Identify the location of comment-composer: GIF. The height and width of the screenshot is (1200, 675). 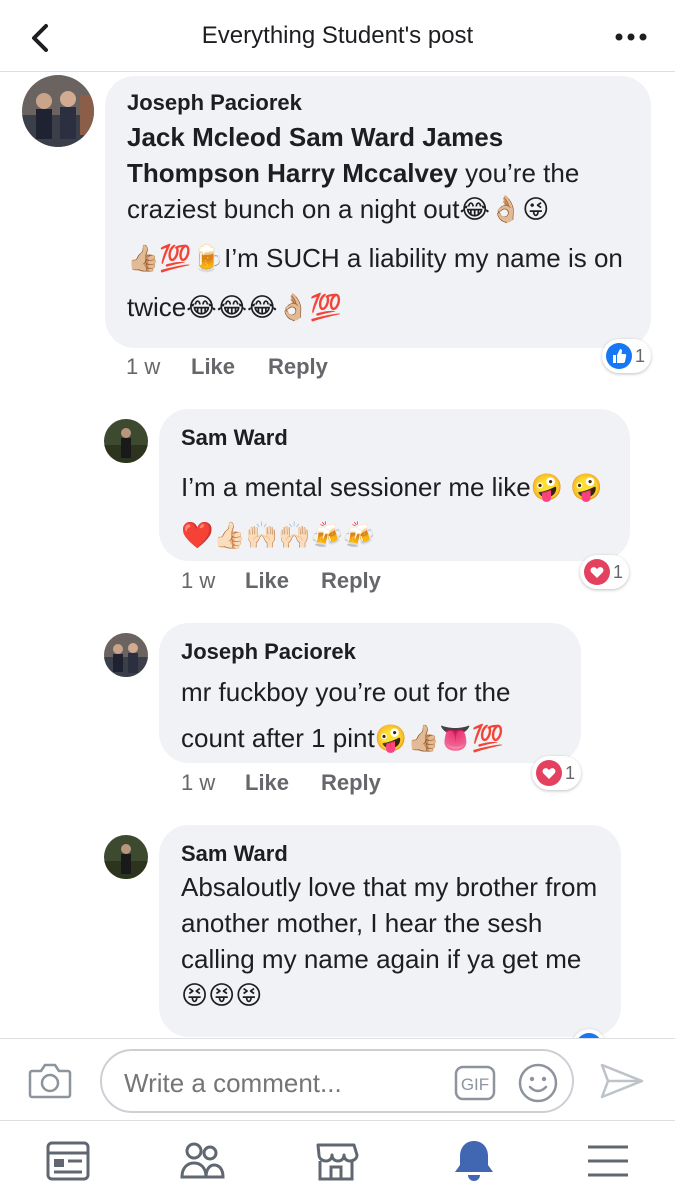
(337, 1079).